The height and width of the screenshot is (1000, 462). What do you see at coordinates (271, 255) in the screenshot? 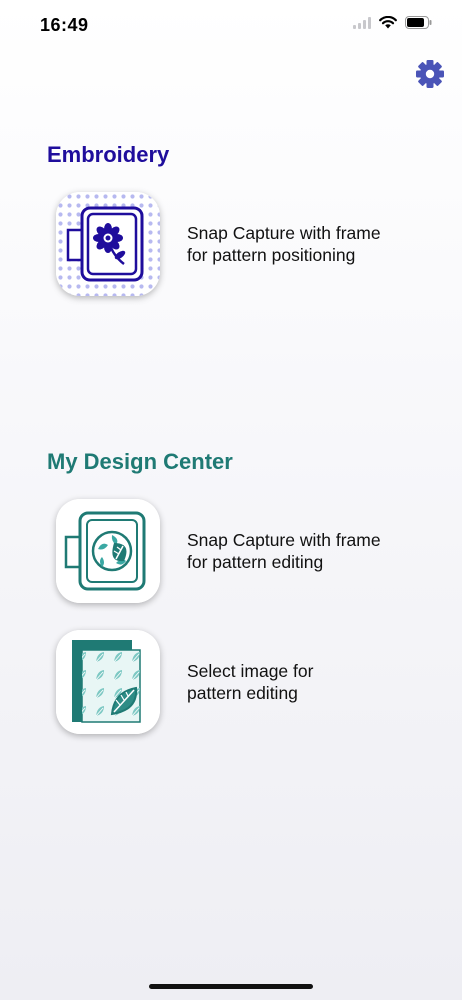
I see `item-line-2: for pattern positioning` at bounding box center [271, 255].